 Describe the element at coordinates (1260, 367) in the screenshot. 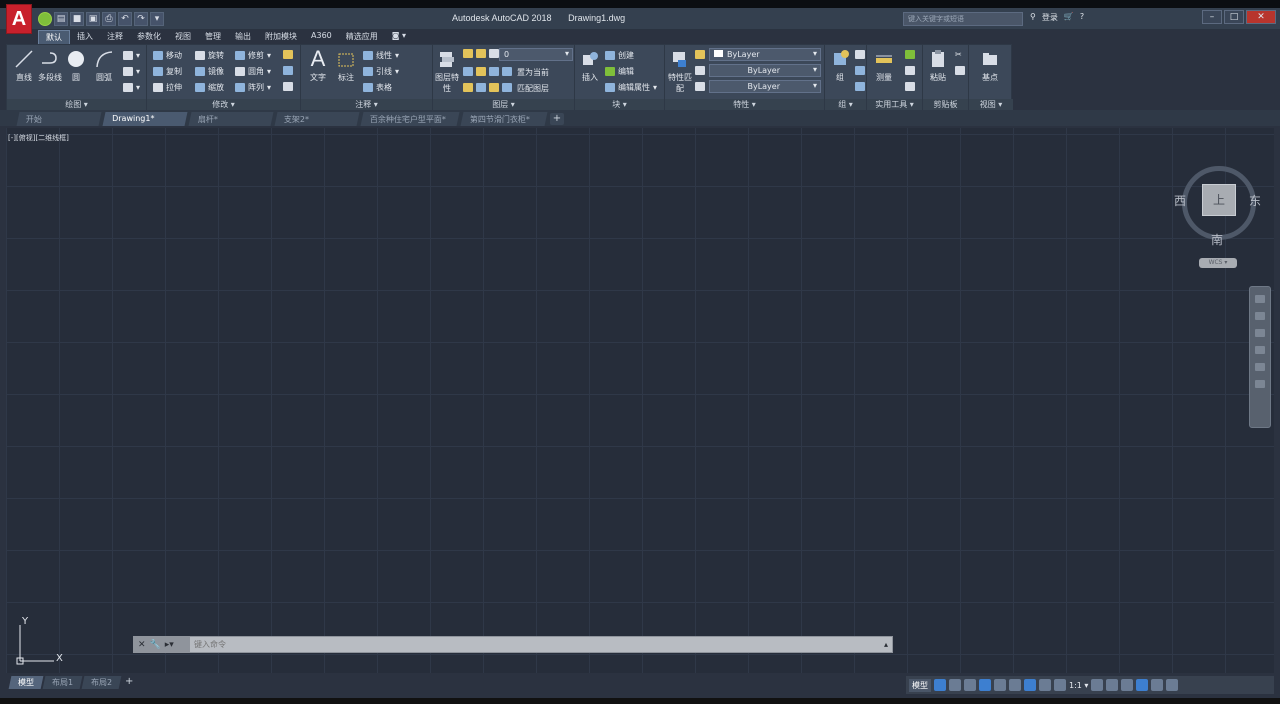

I see `showmotion-icon` at that location.